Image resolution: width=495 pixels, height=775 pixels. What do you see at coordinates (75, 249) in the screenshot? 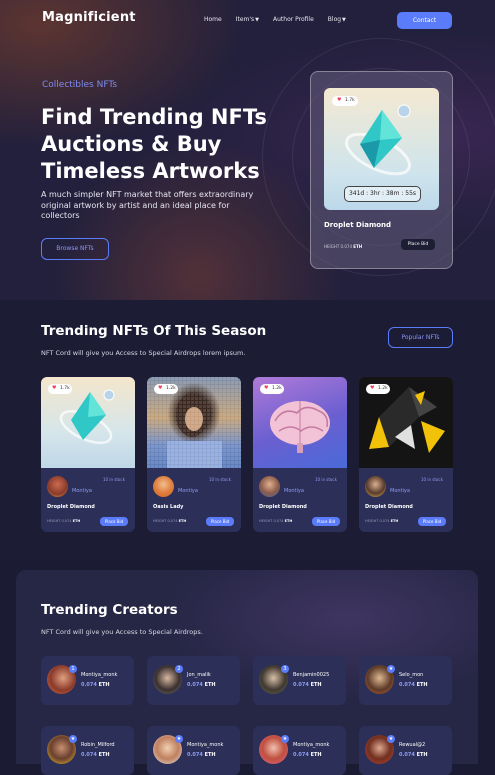
I see `browse-nfts-button: Browse NFTs` at bounding box center [75, 249].